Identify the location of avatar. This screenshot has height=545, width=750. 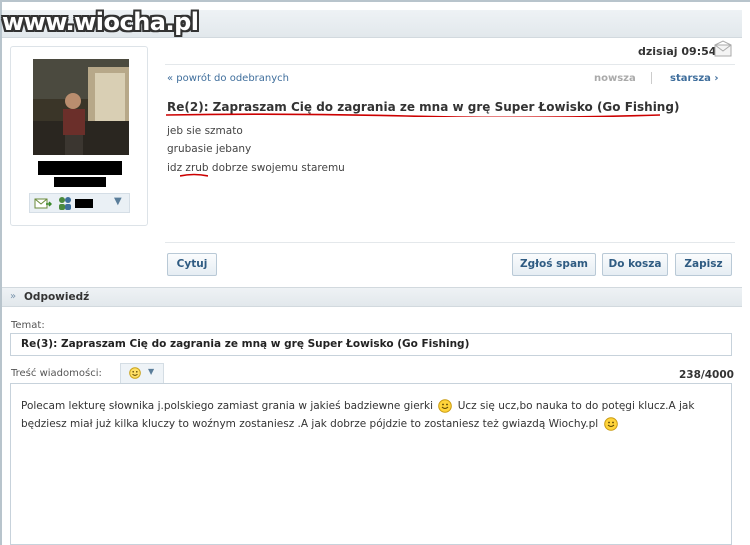
(81, 107).